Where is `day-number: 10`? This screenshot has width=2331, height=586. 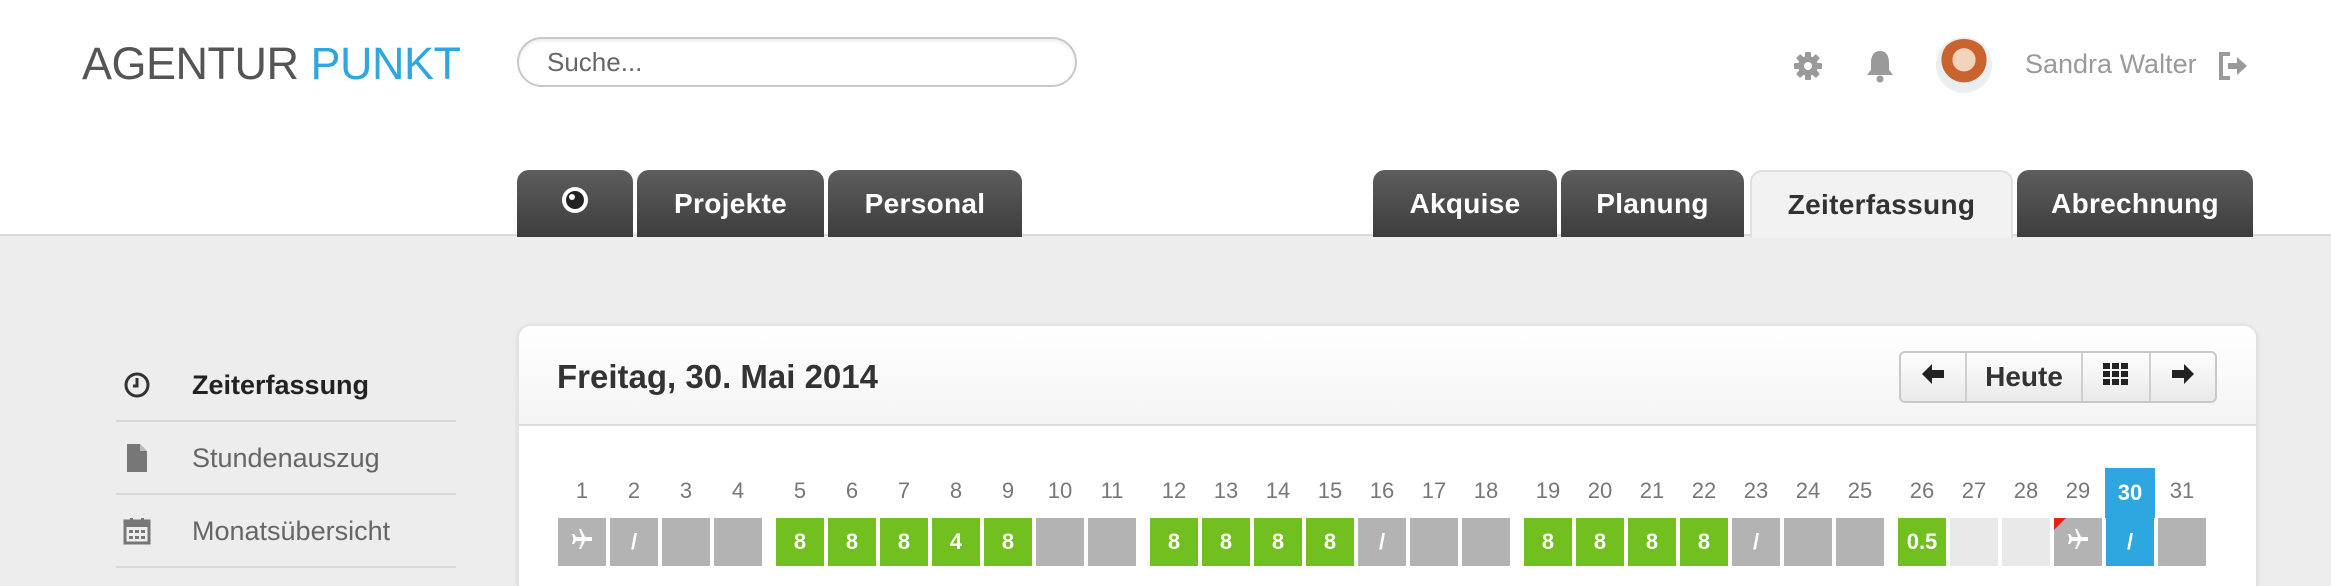 day-number: 10 is located at coordinates (1060, 491).